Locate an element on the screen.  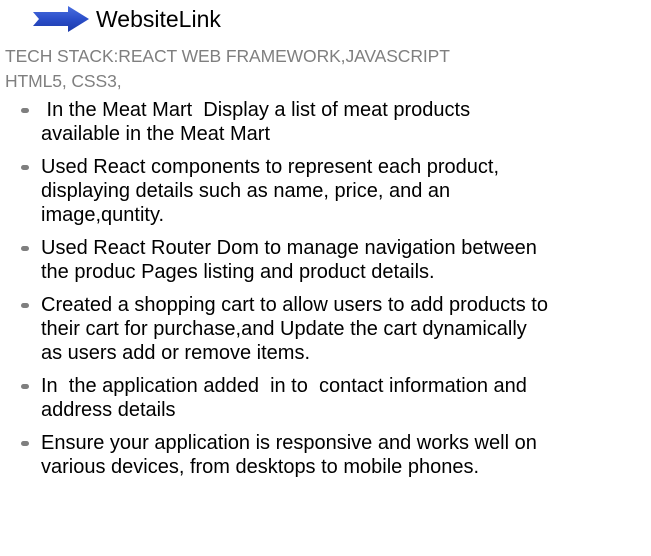
bullet-line: available in the Meat Mart is located at coordinates (156, 134).